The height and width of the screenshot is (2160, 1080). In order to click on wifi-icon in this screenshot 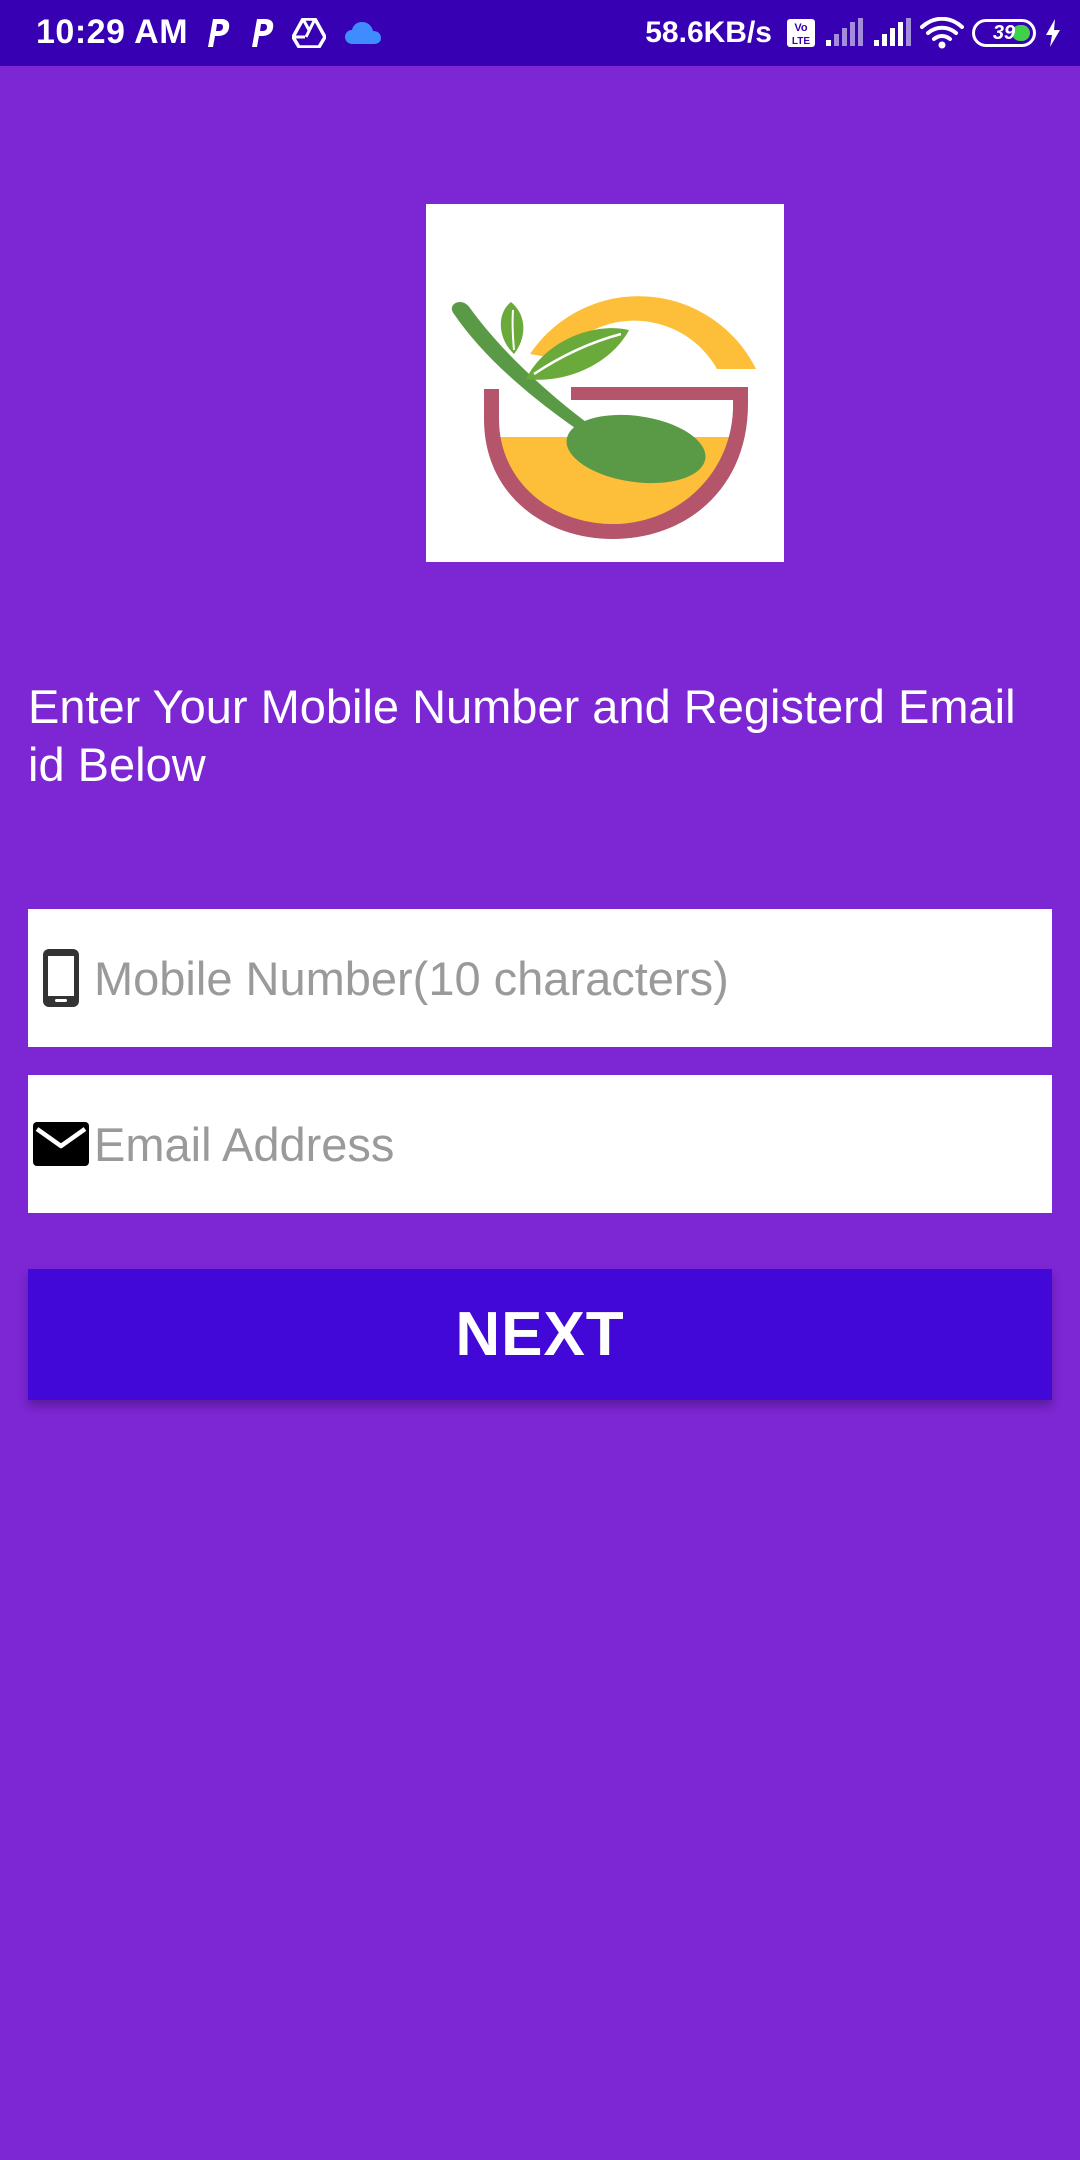, I will do `click(942, 33)`.